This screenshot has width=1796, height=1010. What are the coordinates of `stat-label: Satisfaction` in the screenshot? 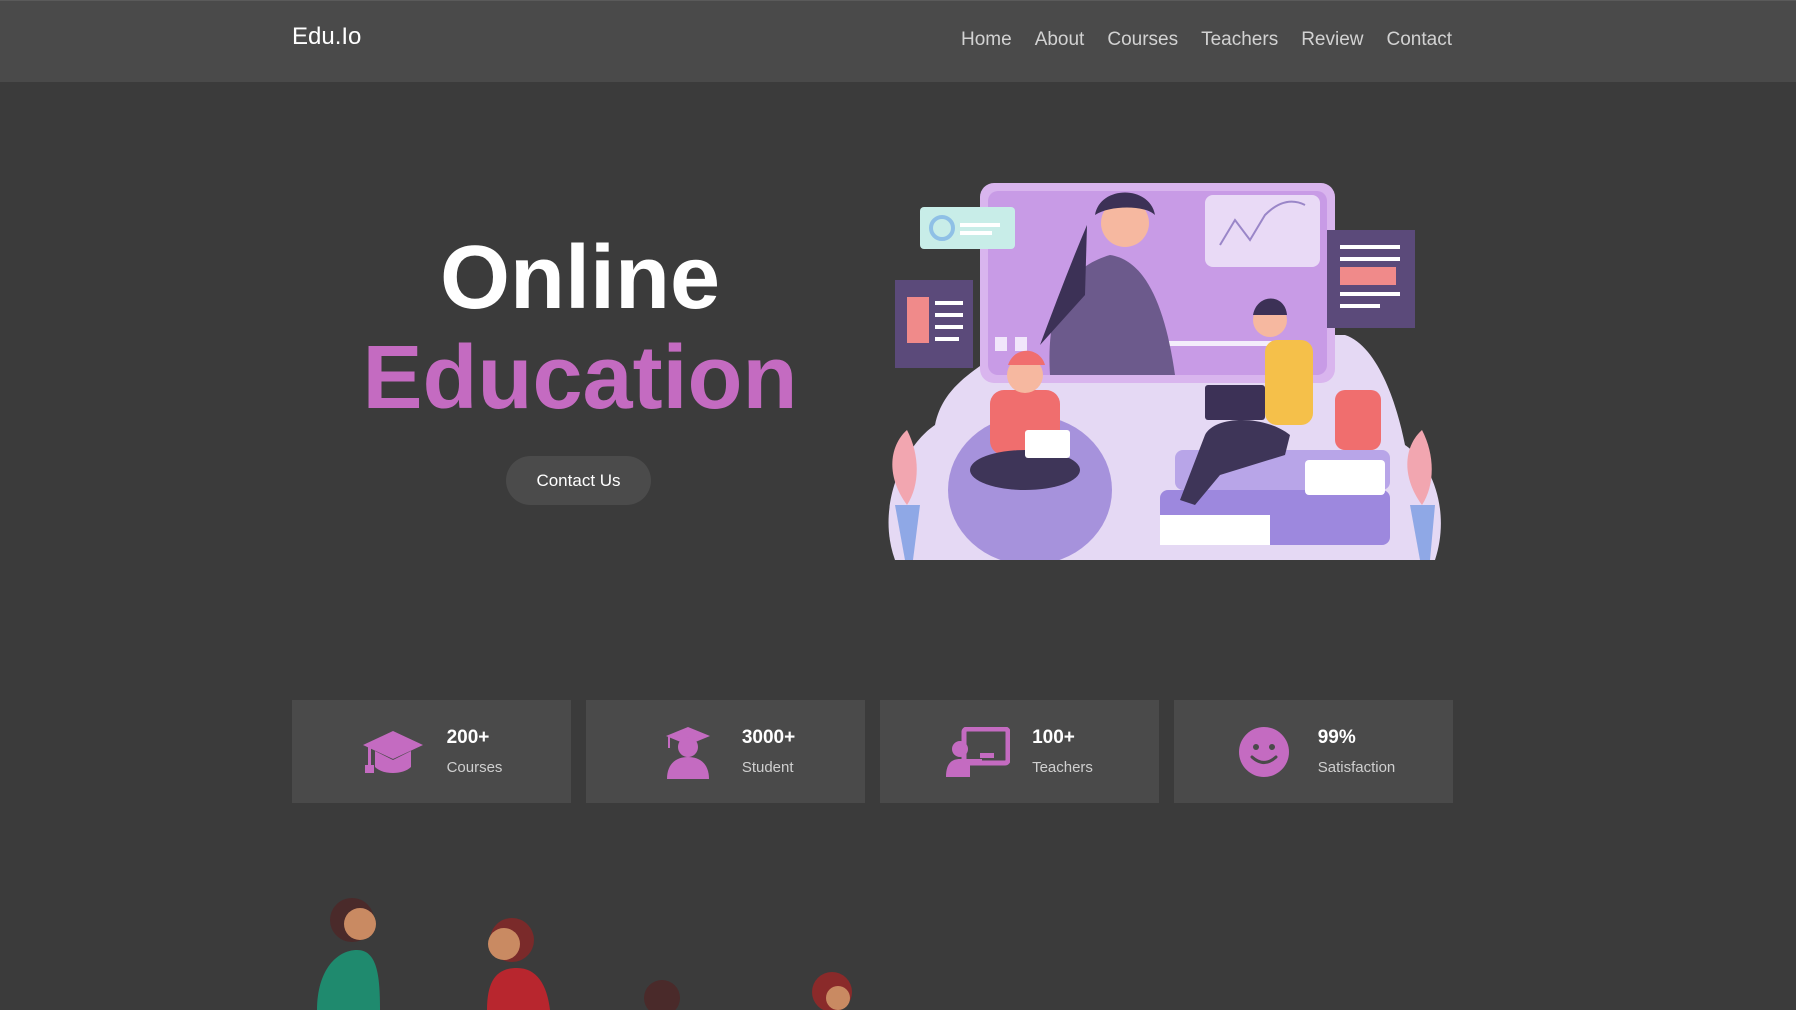 It's located at (1356, 767).